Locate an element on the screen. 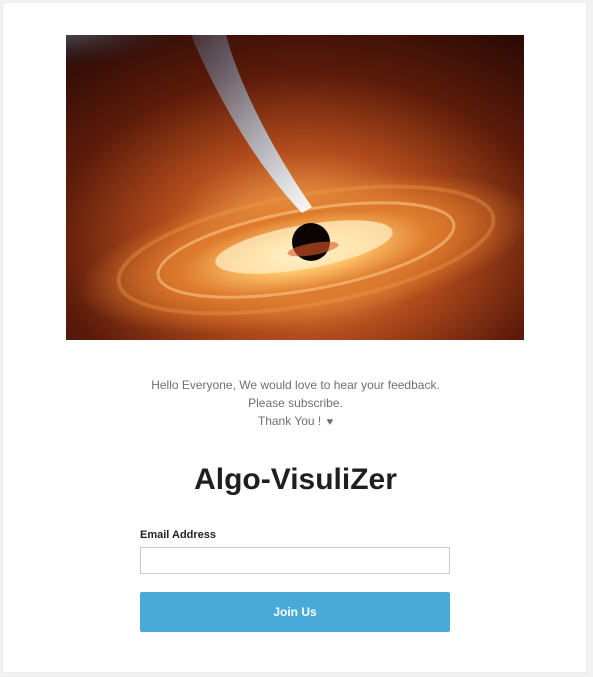 This screenshot has width=593, height=677. subscribe-form: Email Address Join Us is located at coordinates (295, 580).